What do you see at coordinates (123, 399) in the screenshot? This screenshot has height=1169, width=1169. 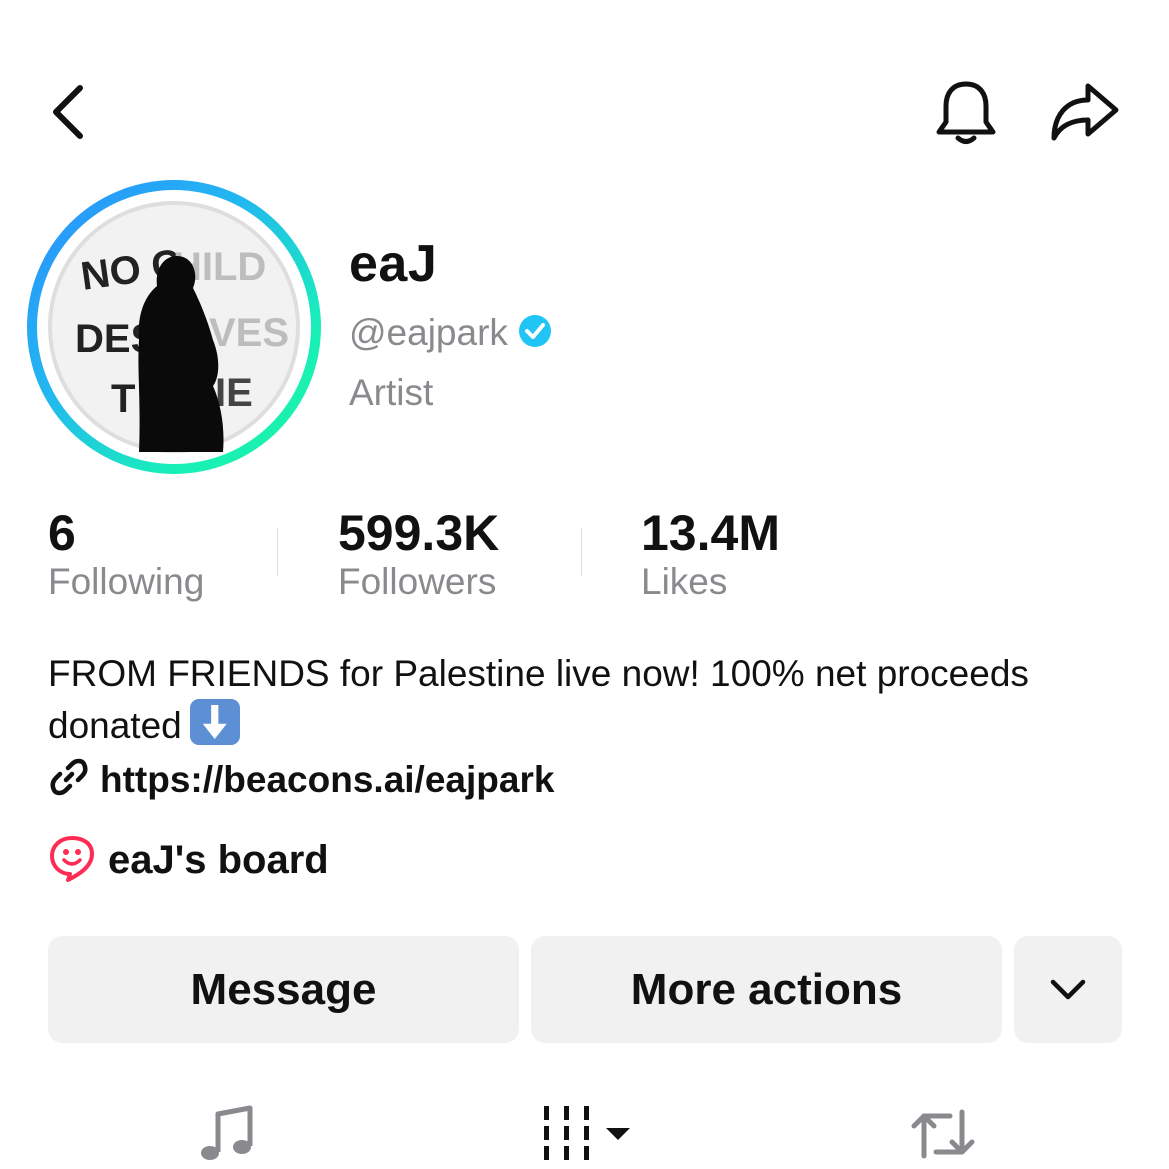 I see `svg-text: T` at bounding box center [123, 399].